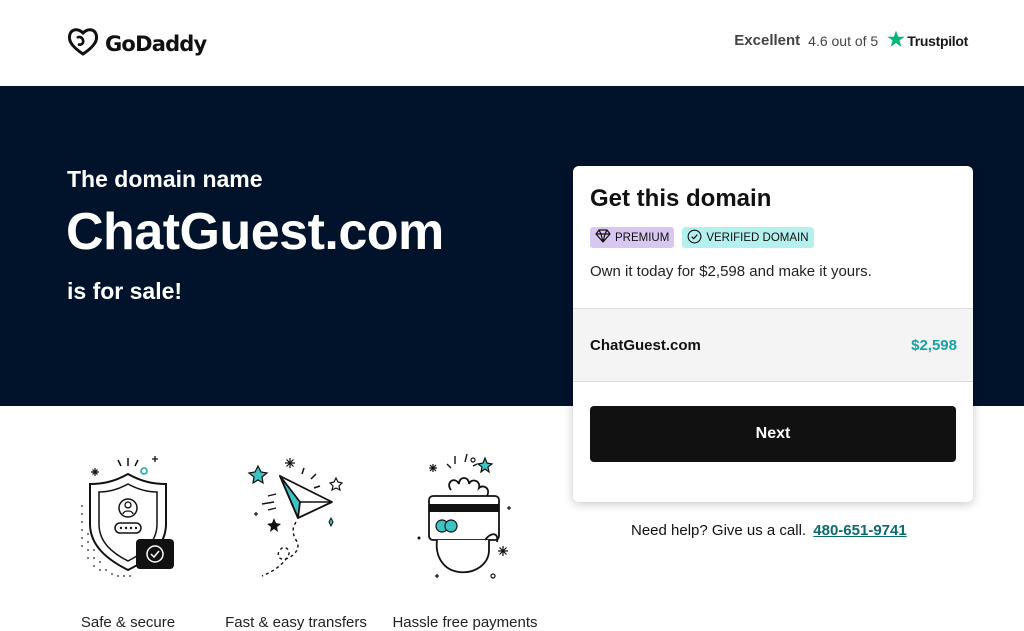  Describe the element at coordinates (896, 40) in the screenshot. I see `trustpilot-star-icon` at that location.